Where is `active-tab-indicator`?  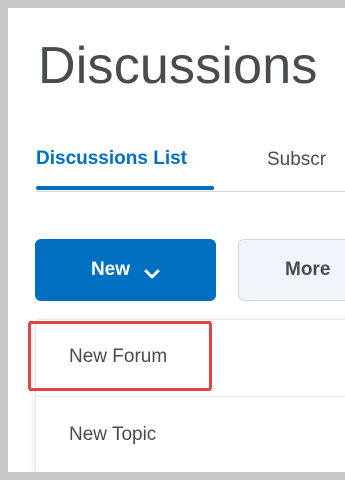
active-tab-indicator is located at coordinates (125, 188).